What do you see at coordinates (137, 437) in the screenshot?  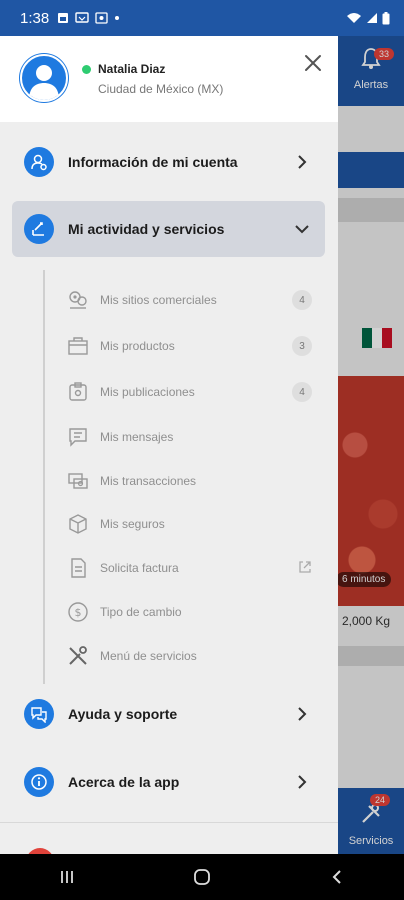 I see `submenu-label: Mis mensajes` at bounding box center [137, 437].